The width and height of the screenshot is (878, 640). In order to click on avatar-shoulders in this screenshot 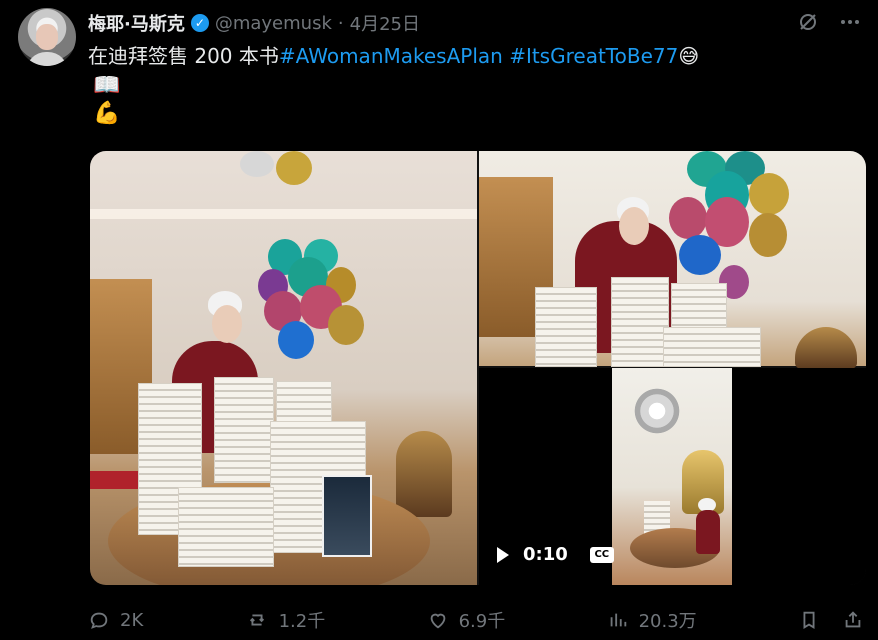, I will do `click(47, 59)`.